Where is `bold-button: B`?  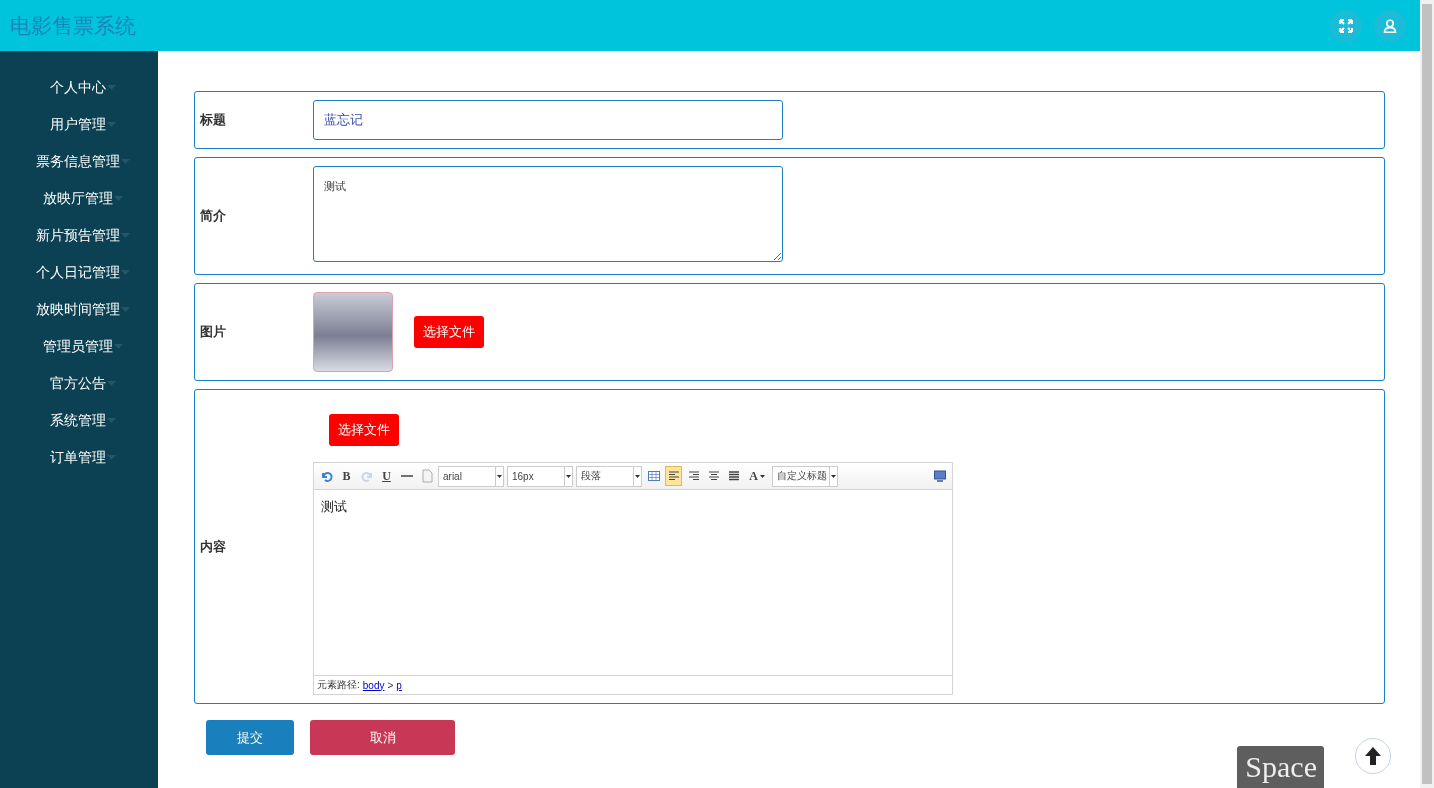 bold-button: B is located at coordinates (346, 476).